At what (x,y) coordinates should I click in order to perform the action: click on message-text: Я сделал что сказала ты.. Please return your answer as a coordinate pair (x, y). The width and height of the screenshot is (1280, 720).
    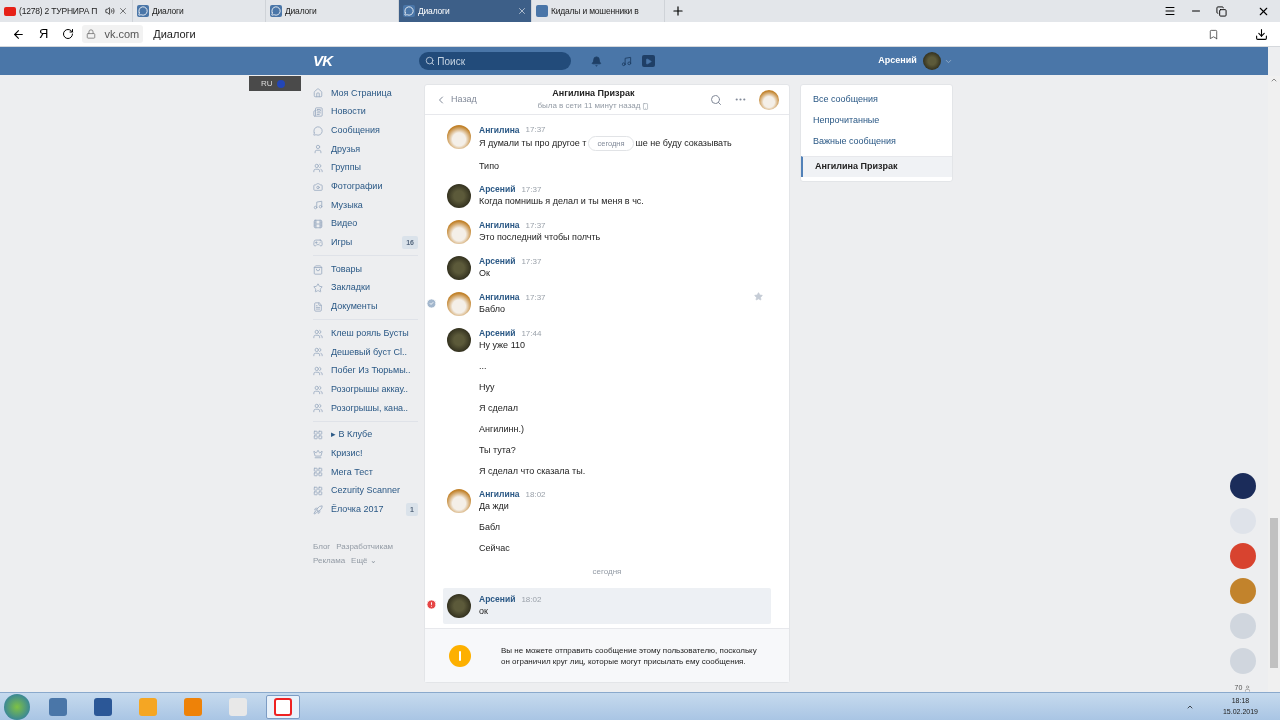
    Looking at the image, I should click on (532, 471).